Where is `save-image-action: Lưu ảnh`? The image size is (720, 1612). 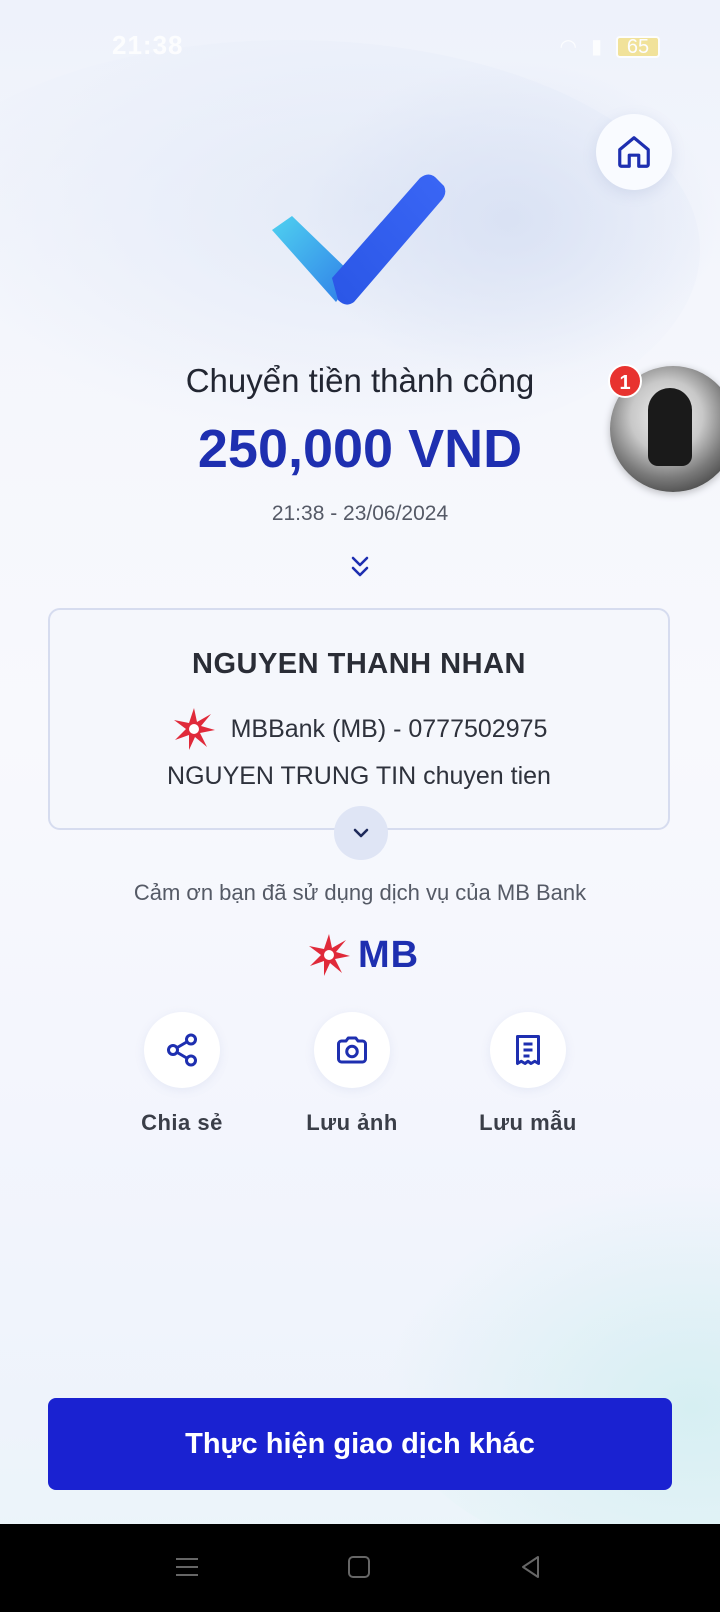 save-image-action: Lưu ảnh is located at coordinates (352, 1074).